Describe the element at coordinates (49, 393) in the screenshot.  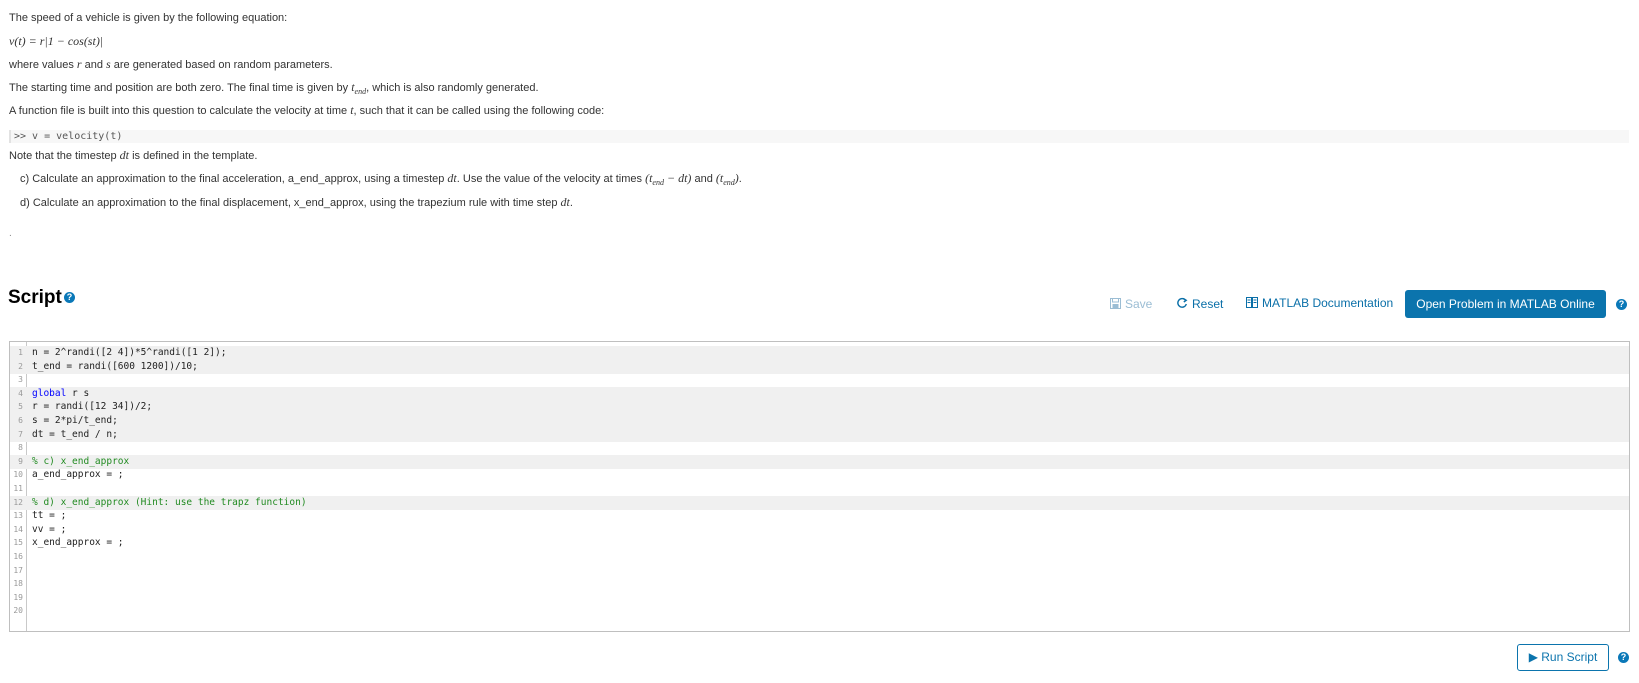
I see `keyword: global` at that location.